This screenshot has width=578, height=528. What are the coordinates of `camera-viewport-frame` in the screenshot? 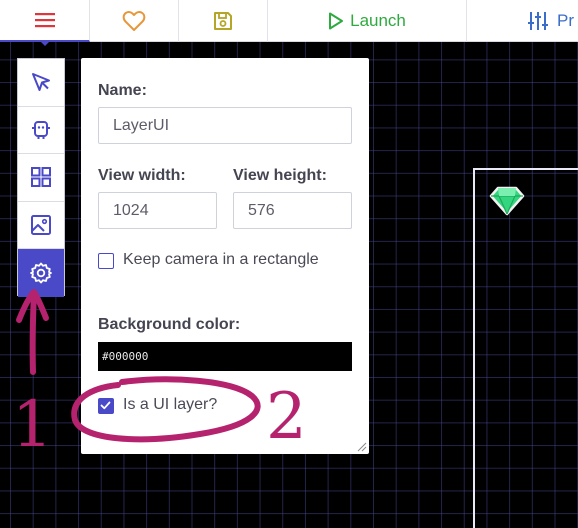 It's located at (525, 348).